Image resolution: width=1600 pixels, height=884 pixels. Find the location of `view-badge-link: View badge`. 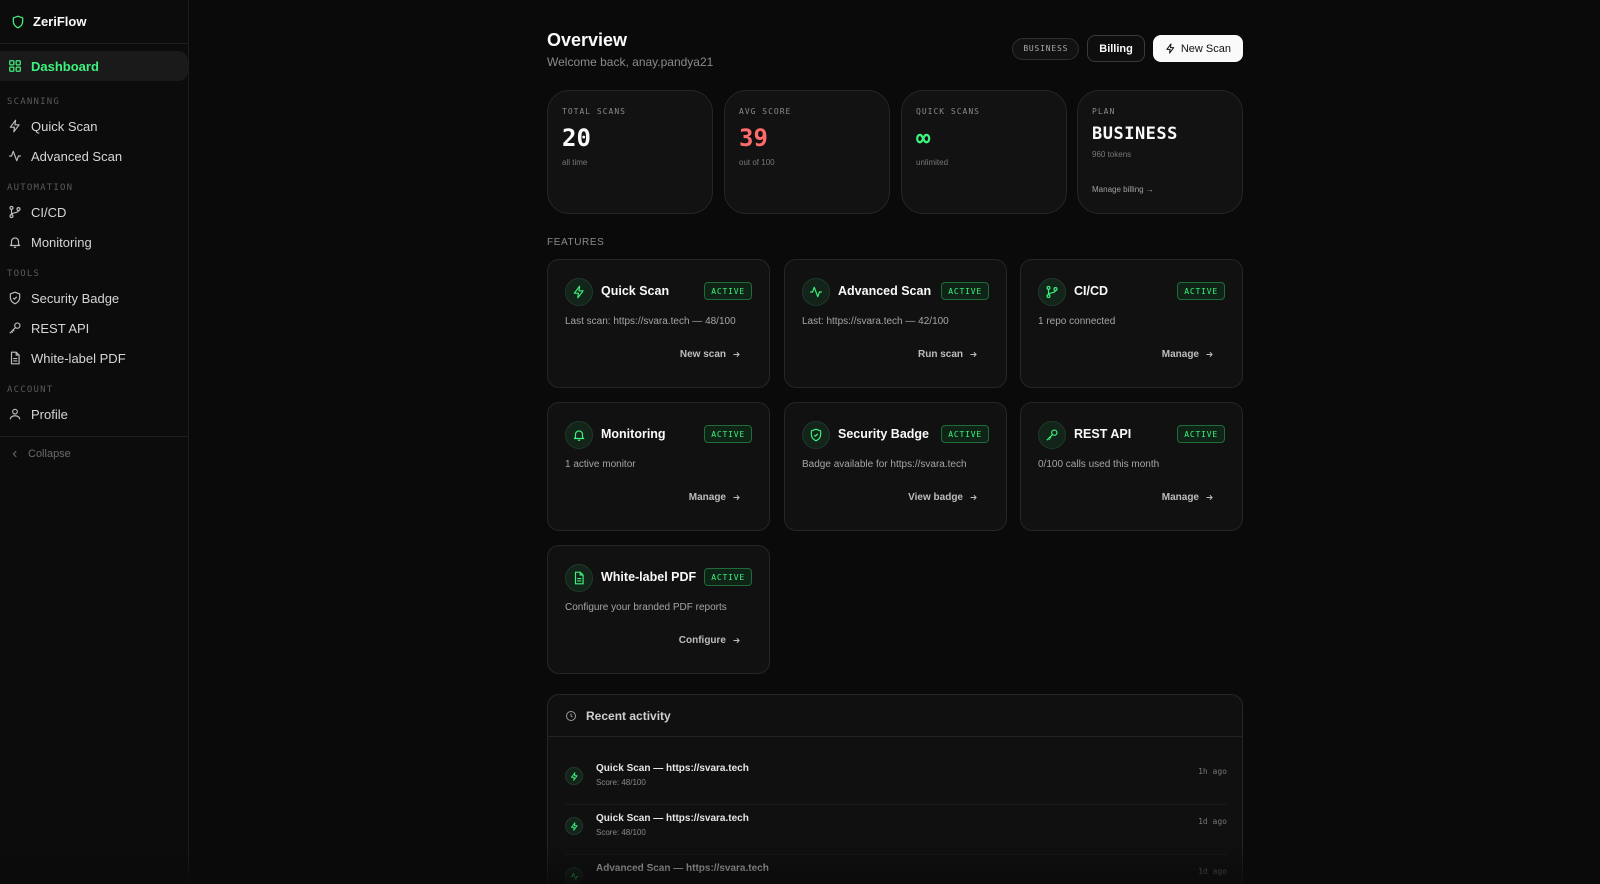

view-badge-link: View badge is located at coordinates (943, 497).